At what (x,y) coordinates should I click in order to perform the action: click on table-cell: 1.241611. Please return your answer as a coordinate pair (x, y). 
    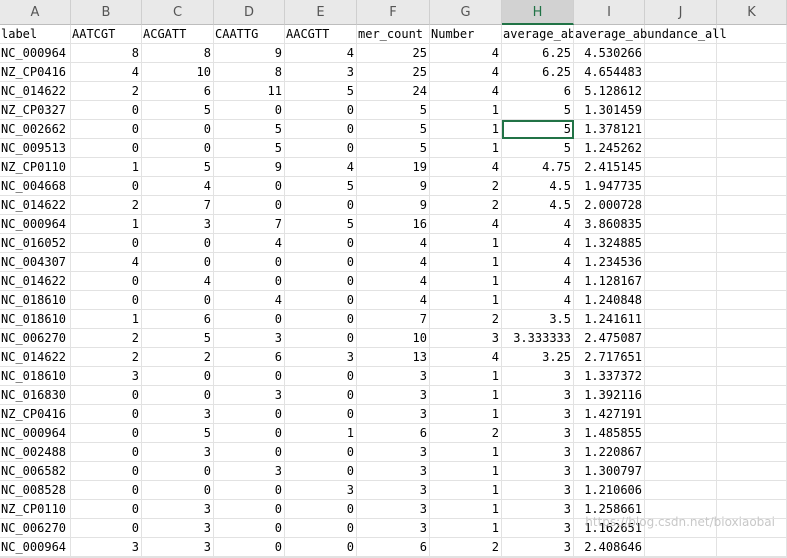
    Looking at the image, I should click on (609, 319).